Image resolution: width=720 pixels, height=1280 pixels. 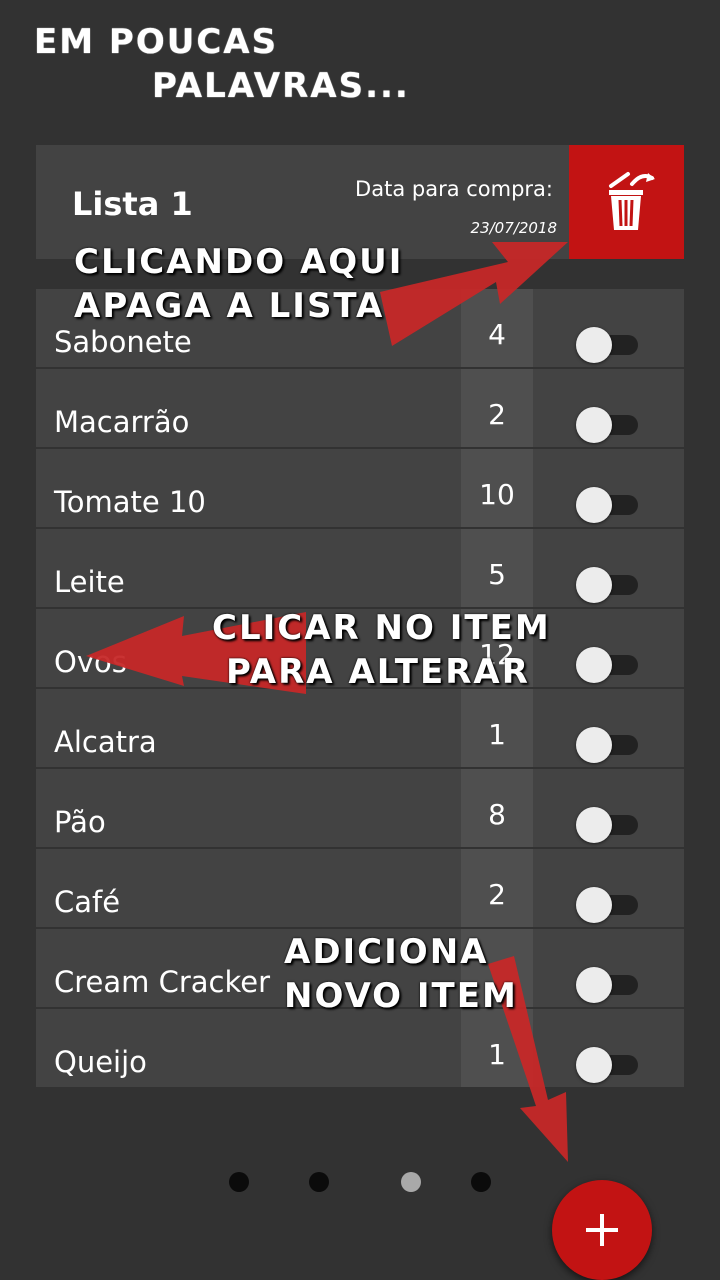 I want to click on item-quantity: 10, so click(x=497, y=488).